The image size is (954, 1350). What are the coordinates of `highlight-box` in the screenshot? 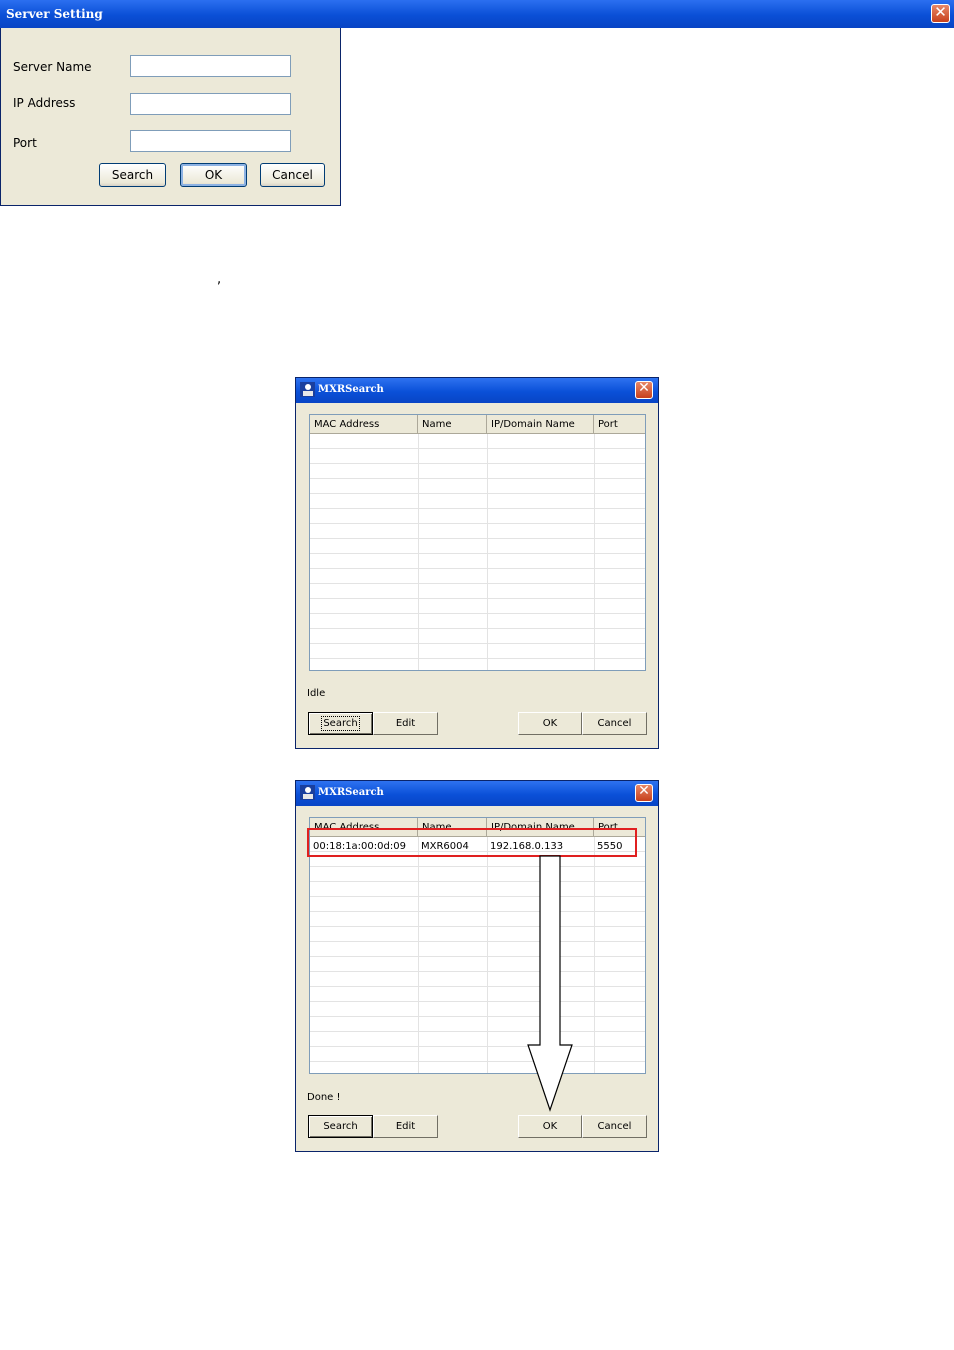 It's located at (472, 842).